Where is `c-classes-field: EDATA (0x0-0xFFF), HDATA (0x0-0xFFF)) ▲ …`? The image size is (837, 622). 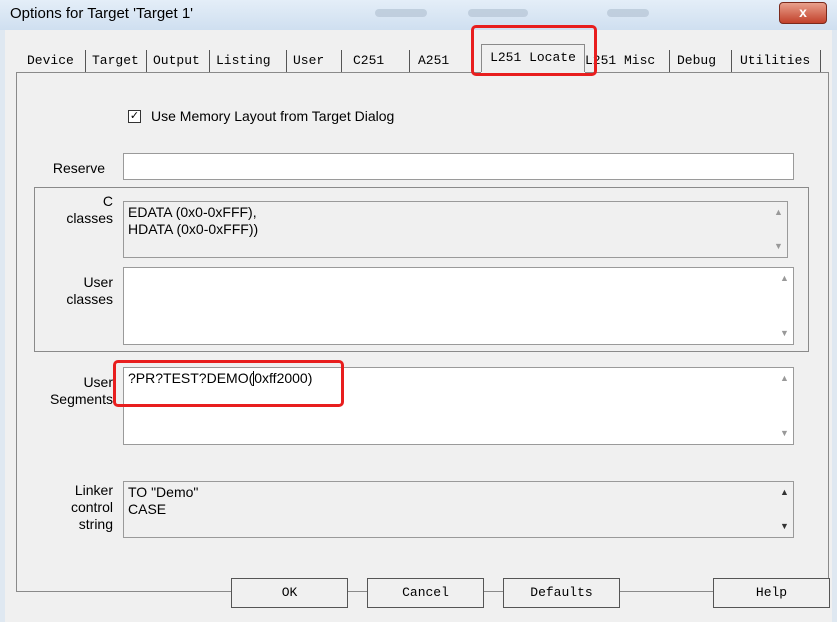
c-classes-field: EDATA (0x0-0xFFF), HDATA (0x0-0xFFF)) ▲ … is located at coordinates (455, 229).